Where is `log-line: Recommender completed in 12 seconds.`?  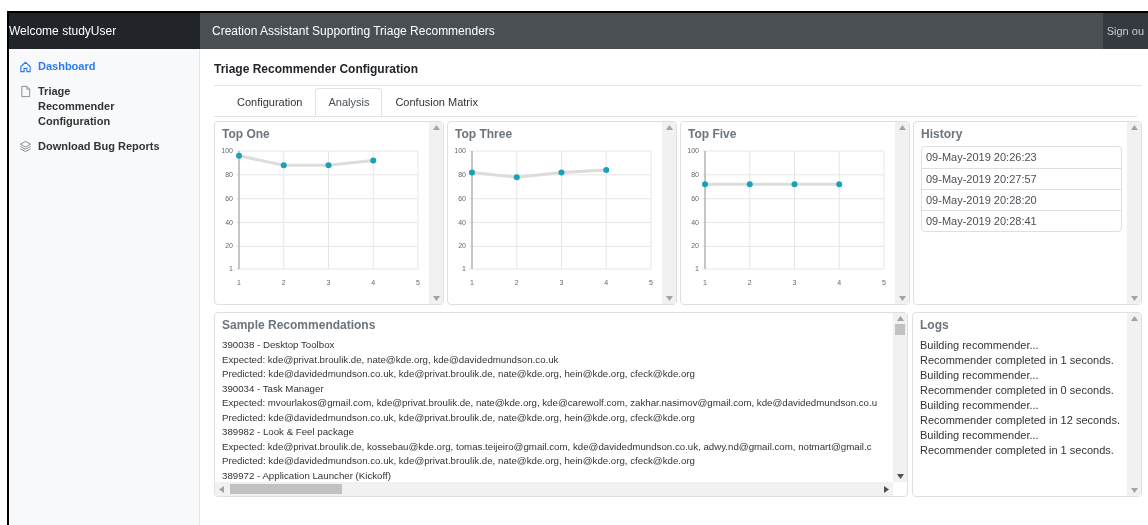 log-line: Recommender completed in 12 seconds. is located at coordinates (1020, 420).